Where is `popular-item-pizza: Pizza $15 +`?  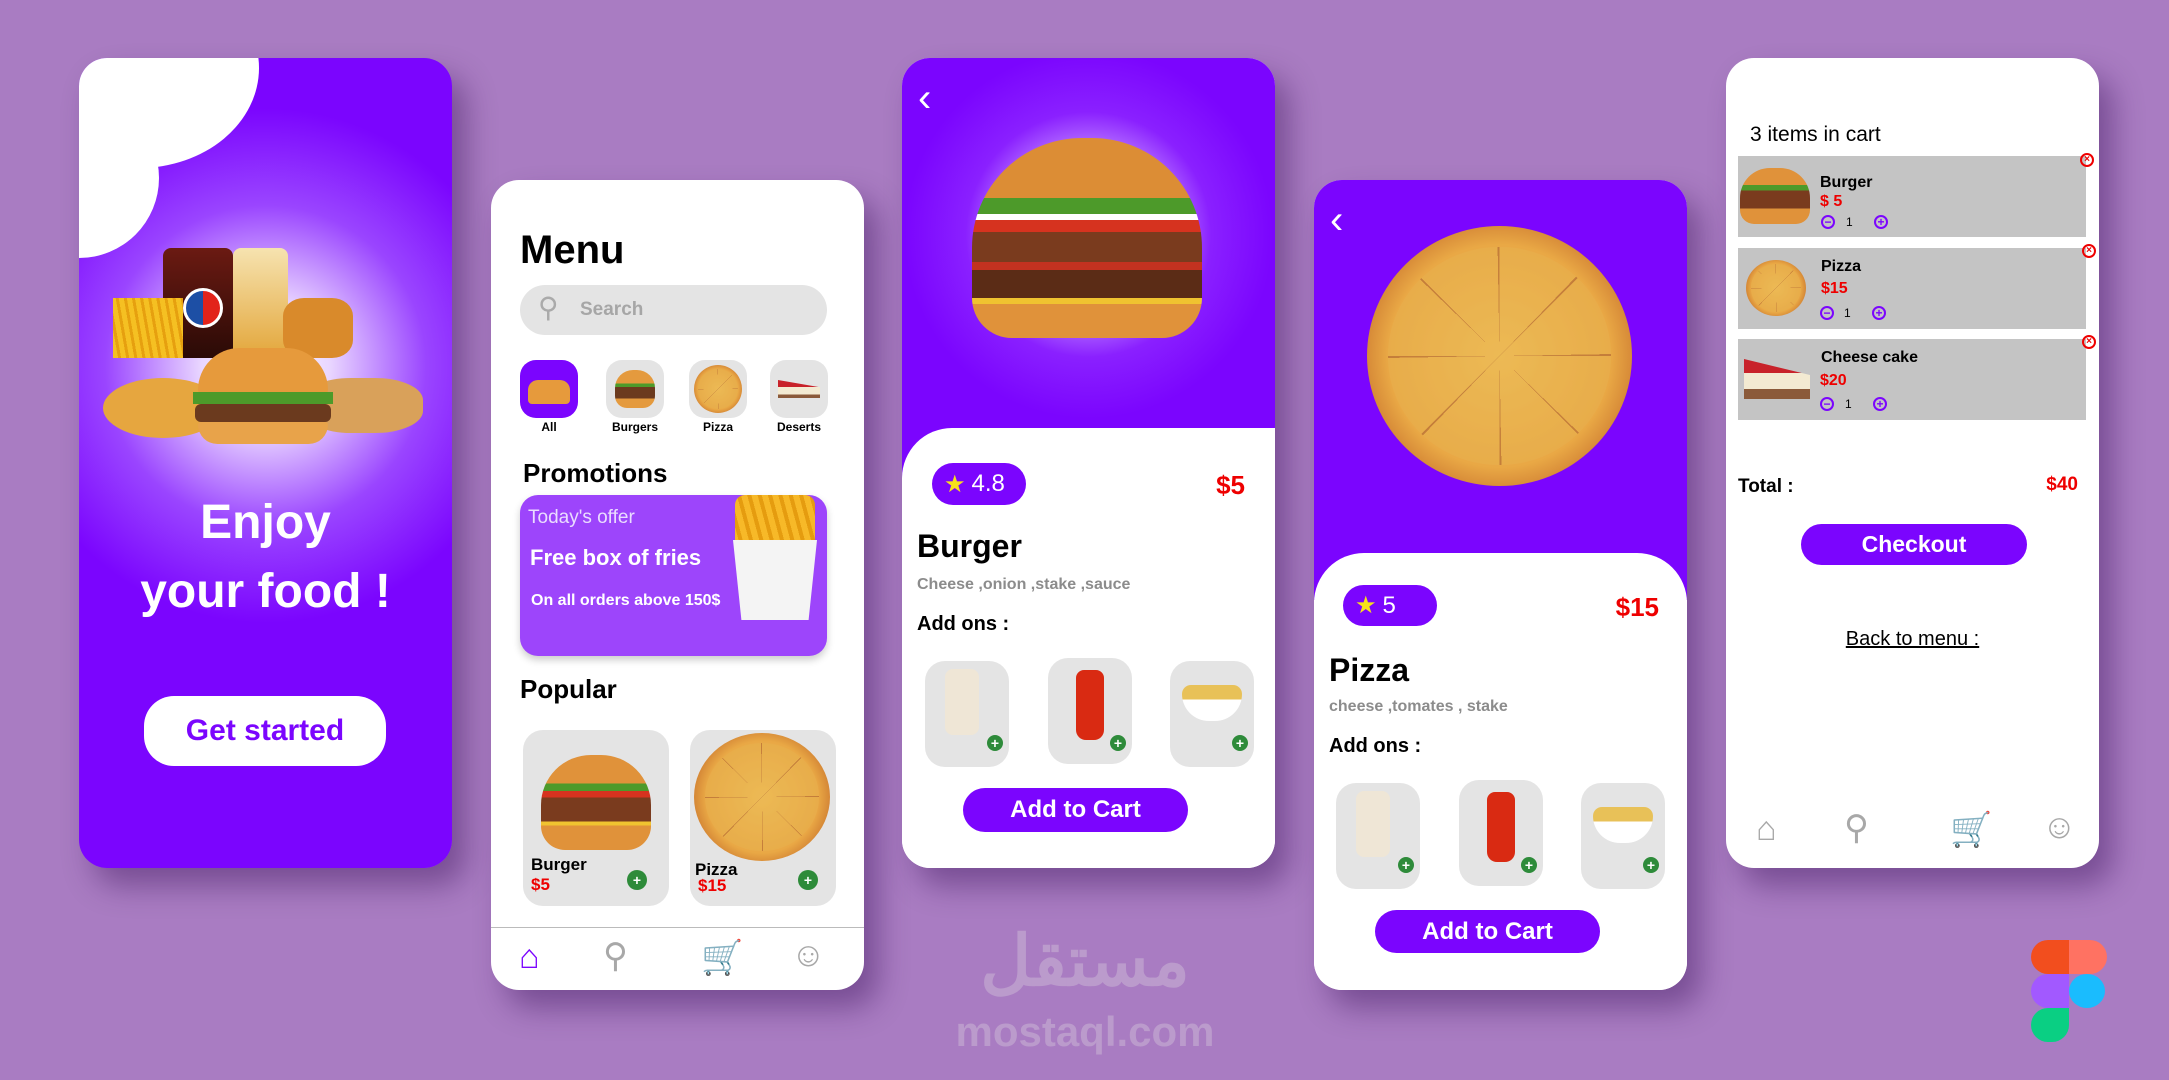 popular-item-pizza: Pizza $15 + is located at coordinates (763, 818).